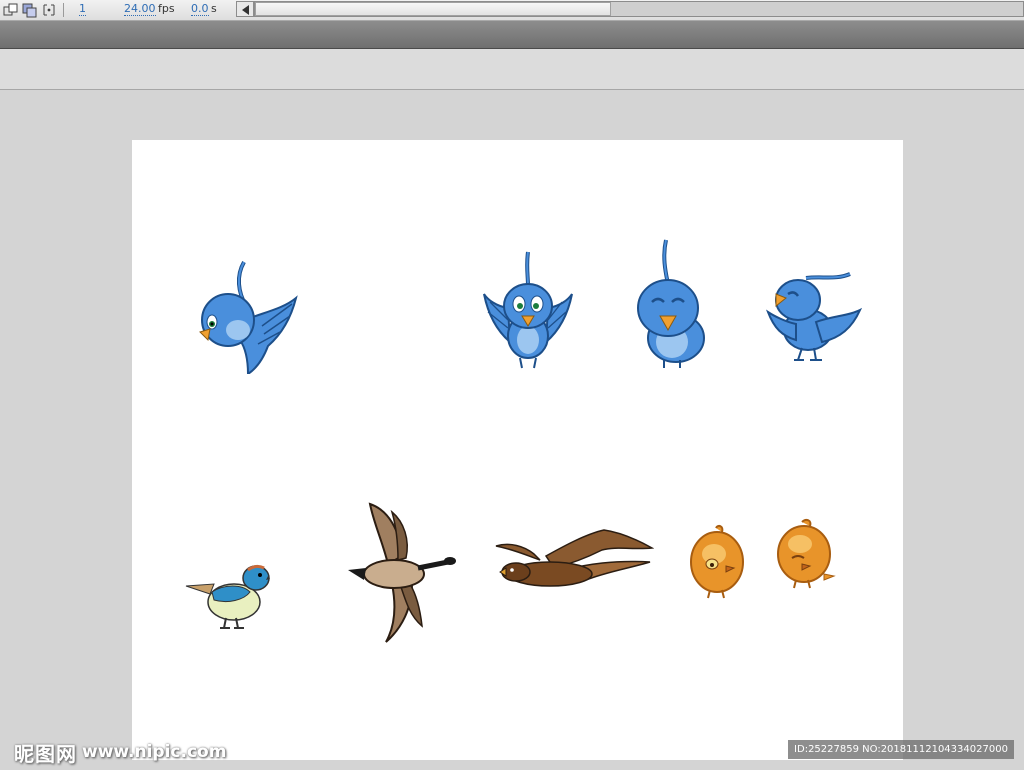 This screenshot has height=770, width=1024. I want to click on eagle-gliding-icon, so click(574, 561).